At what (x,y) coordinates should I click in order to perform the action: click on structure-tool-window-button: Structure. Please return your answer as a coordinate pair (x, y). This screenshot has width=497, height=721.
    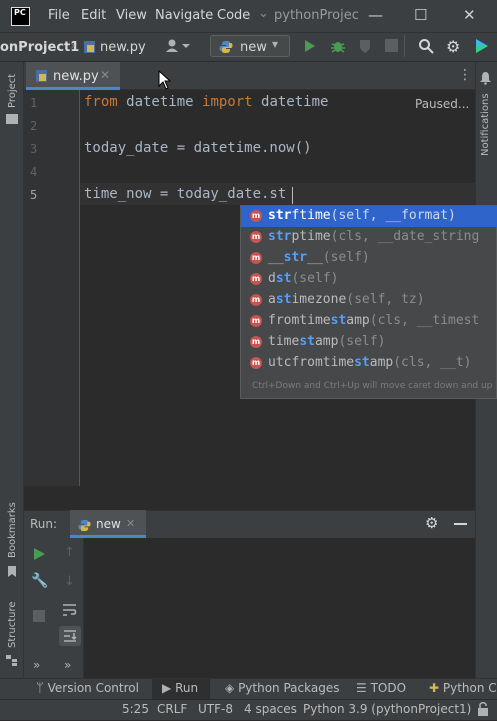
    Looking at the image, I should click on (12, 624).